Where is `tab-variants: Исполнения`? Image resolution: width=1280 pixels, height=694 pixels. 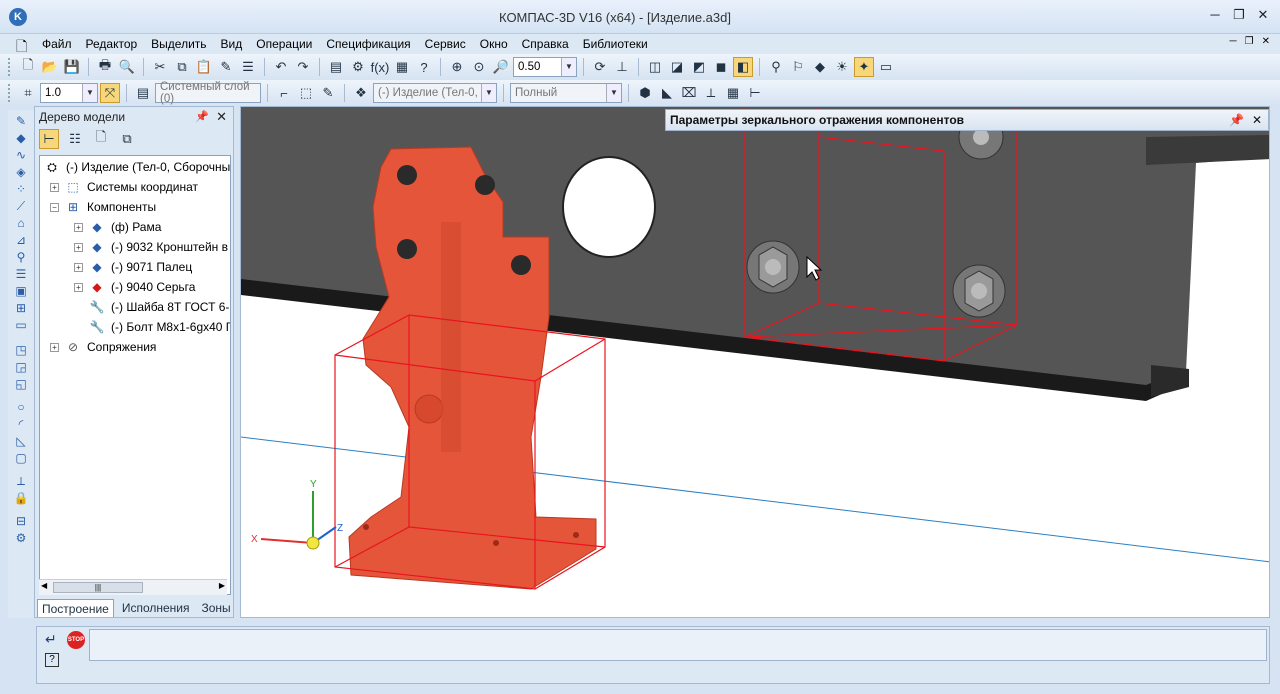 tab-variants: Исполнения is located at coordinates (156, 608).